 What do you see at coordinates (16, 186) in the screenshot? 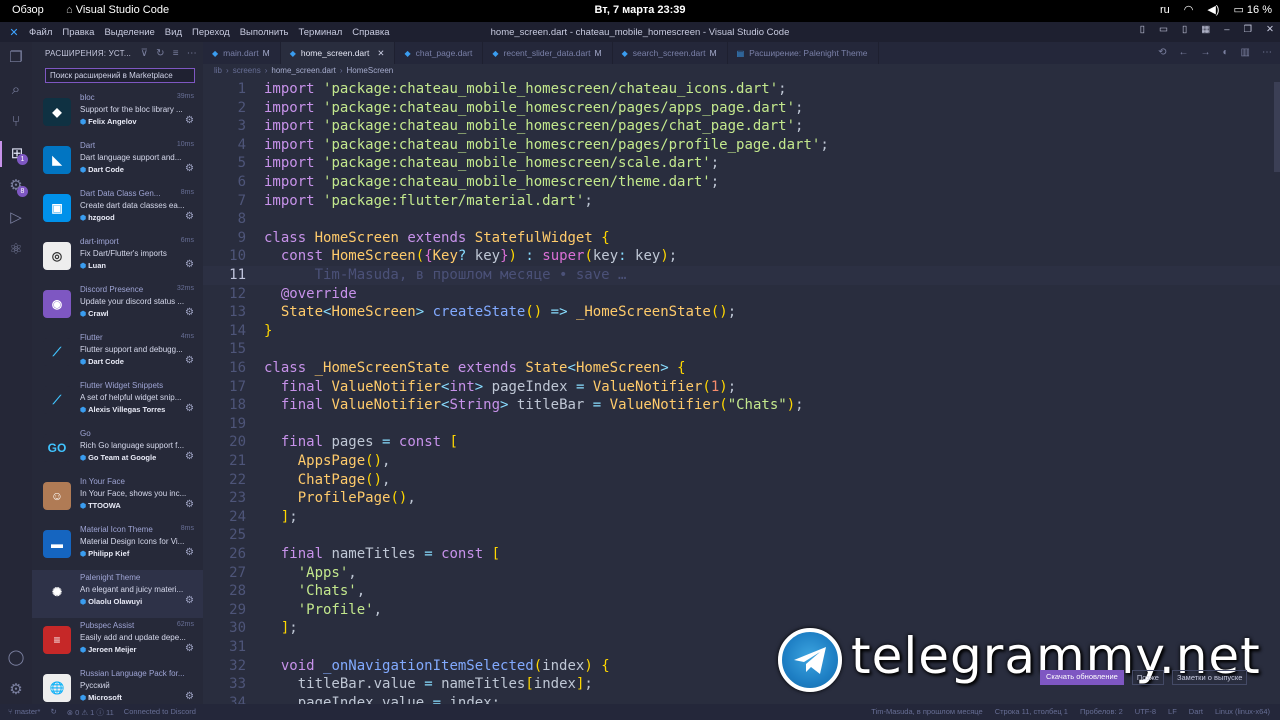
I see `run-debug-icon: ⚙ 8` at bounding box center [16, 186].